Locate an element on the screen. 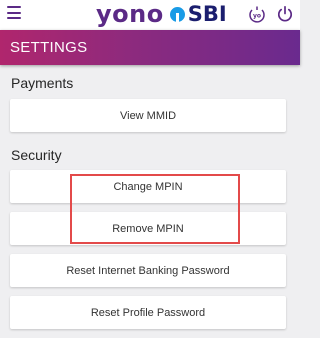  change-mpin-button: Change MPIN is located at coordinates (148, 186).